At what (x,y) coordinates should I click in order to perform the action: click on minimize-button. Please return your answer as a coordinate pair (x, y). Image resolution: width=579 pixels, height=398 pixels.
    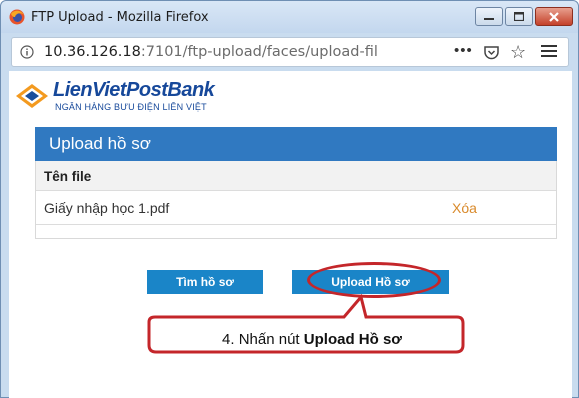
    Looking at the image, I should click on (489, 16).